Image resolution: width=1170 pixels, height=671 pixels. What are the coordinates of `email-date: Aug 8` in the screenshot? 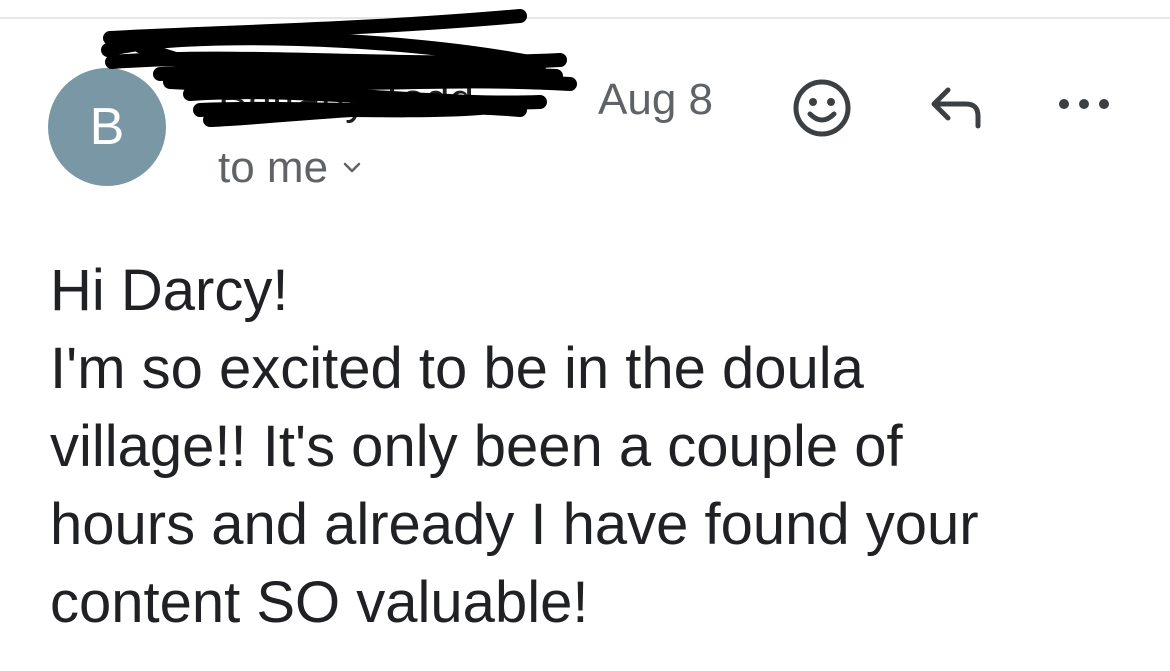 It's located at (655, 99).